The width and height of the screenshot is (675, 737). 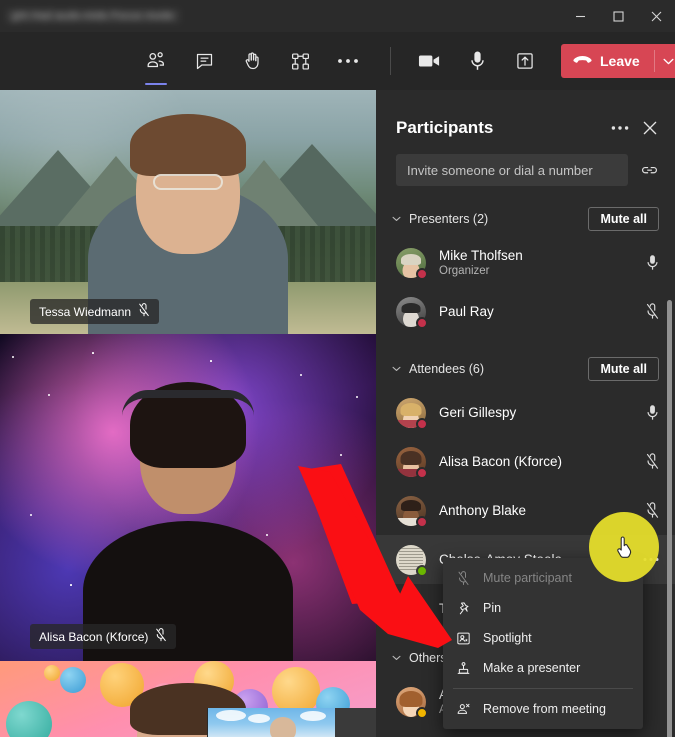 I want to click on toolbar-more-actions-button, so click(x=348, y=61).